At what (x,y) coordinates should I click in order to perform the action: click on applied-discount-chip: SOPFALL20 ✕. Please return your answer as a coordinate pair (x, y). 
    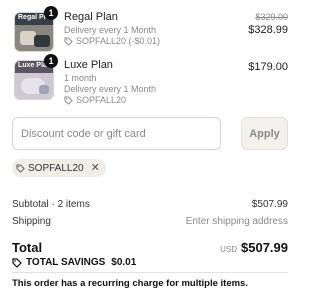
    Looking at the image, I should click on (59, 168).